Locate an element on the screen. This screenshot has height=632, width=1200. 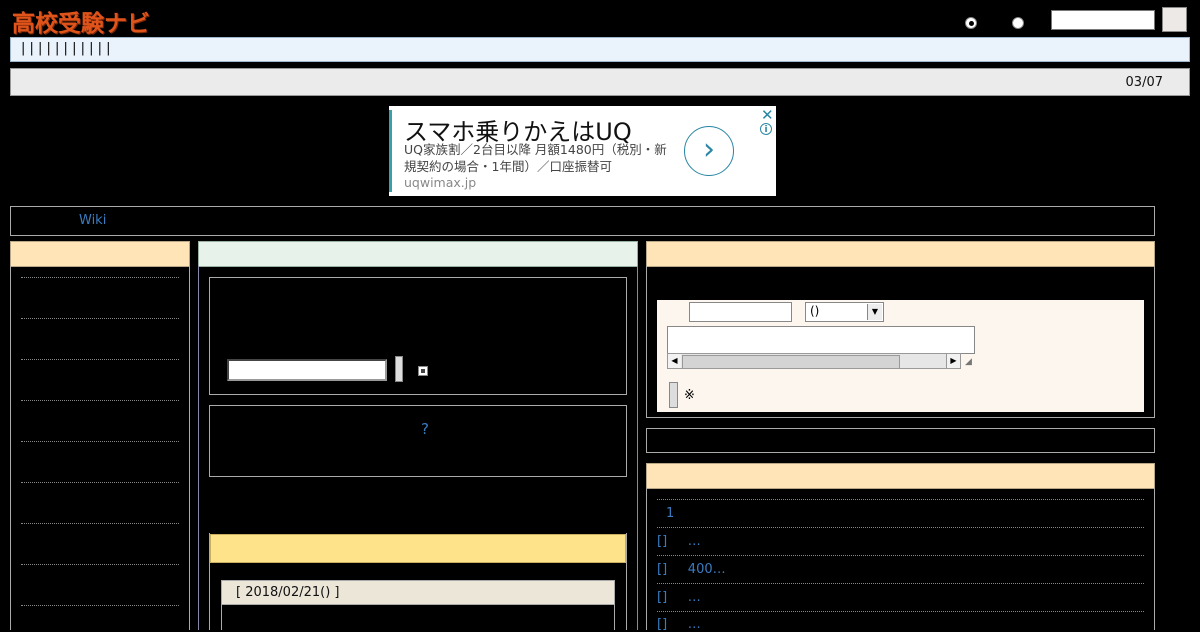
left-menu-header is located at coordinates (100, 254).